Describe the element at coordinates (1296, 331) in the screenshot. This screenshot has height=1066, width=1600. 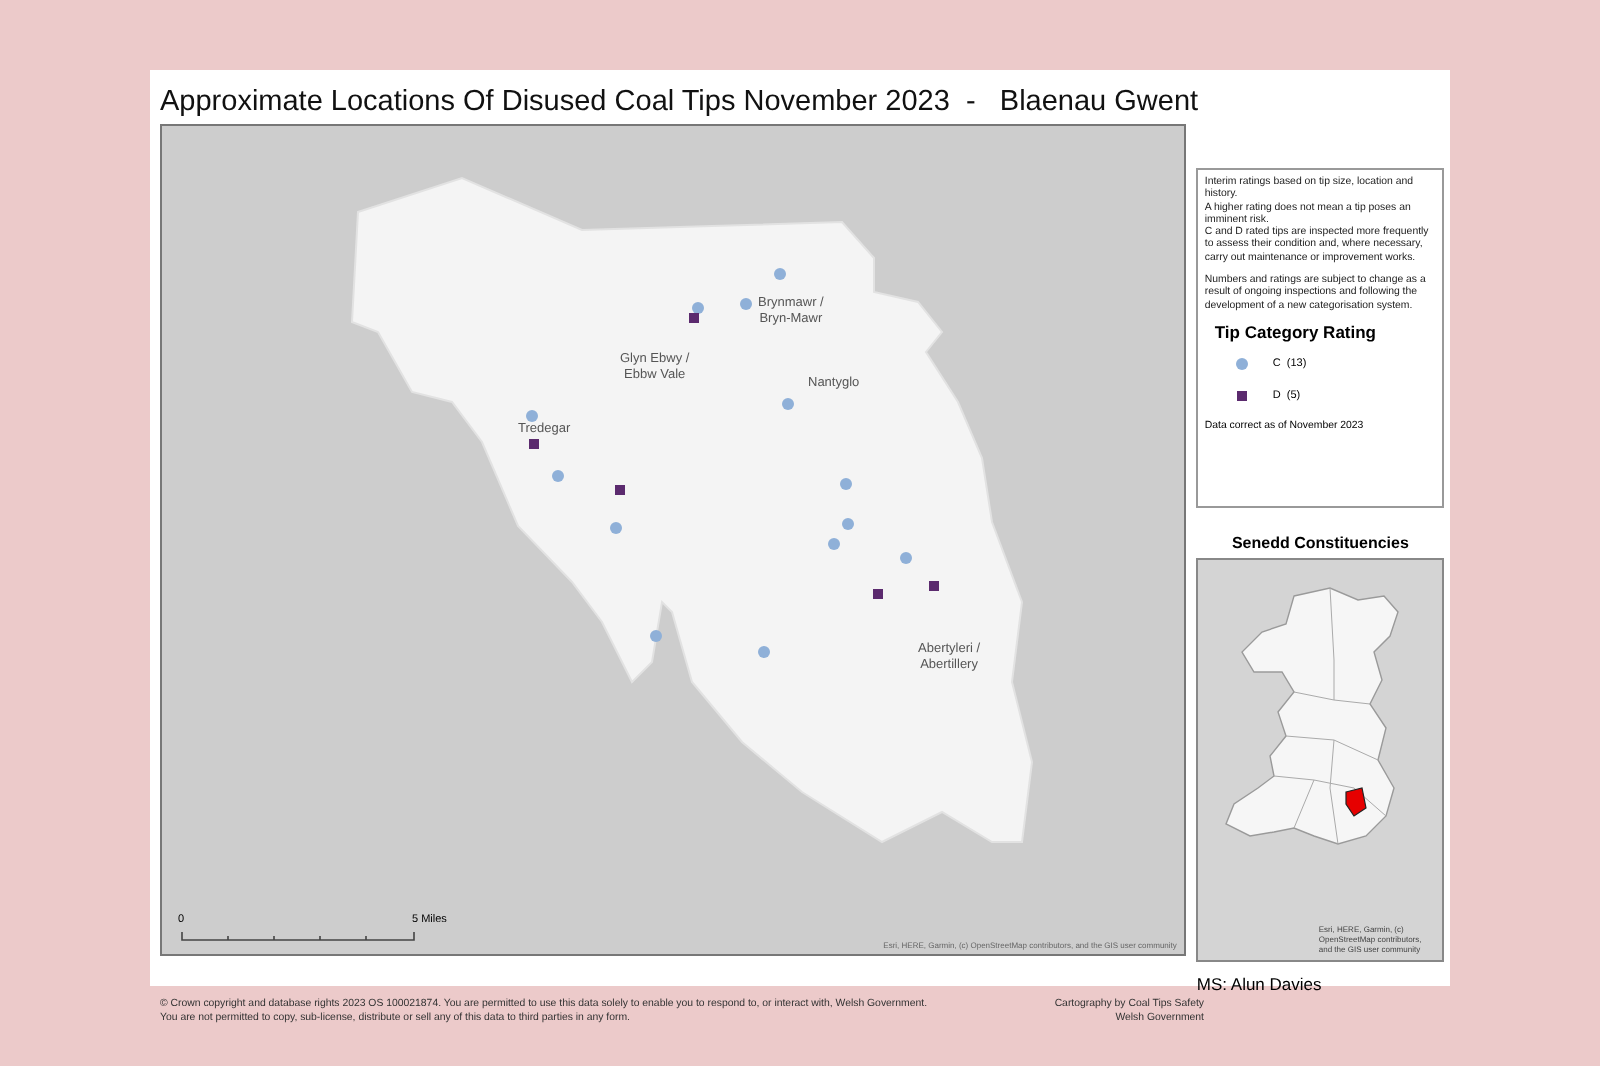
I see `legend-heading: Tip Category Rating` at that location.